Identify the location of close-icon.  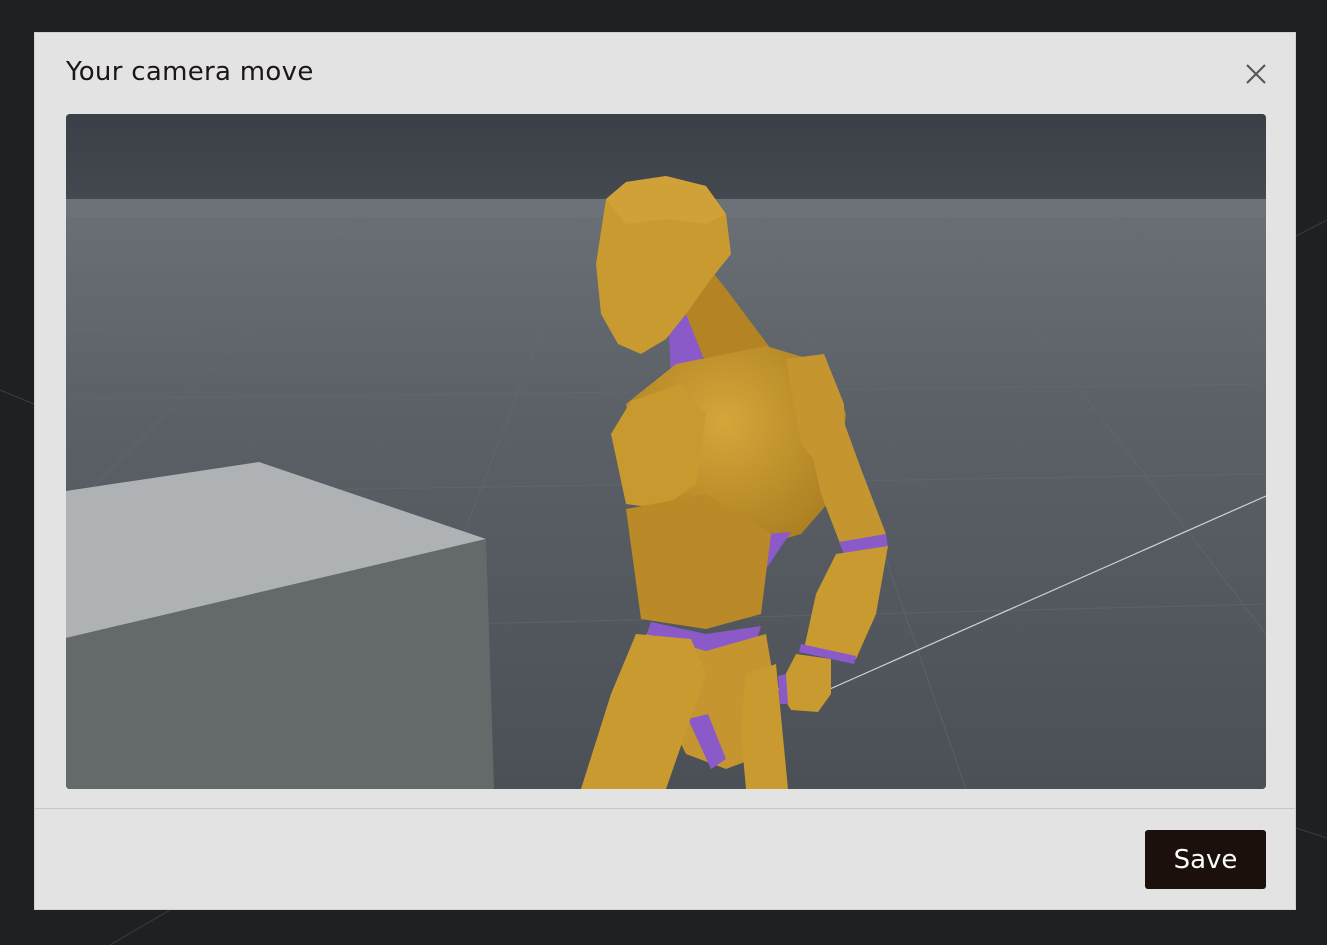
(1256, 74).